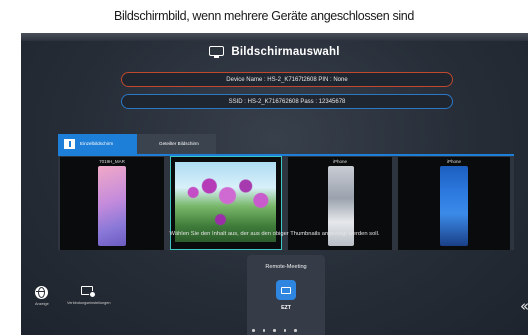 This screenshot has width=528, height=335. What do you see at coordinates (89, 292) in the screenshot?
I see `connection-settings-icon` at bounding box center [89, 292].